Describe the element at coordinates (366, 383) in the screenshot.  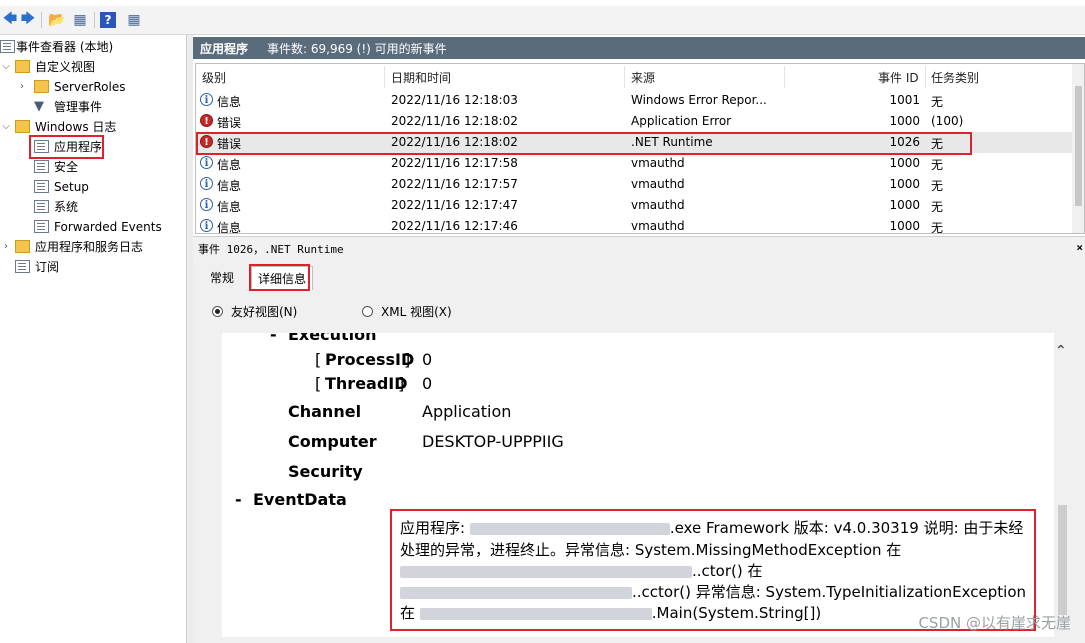
I see `xml-key-threadid: ThreadID` at that location.